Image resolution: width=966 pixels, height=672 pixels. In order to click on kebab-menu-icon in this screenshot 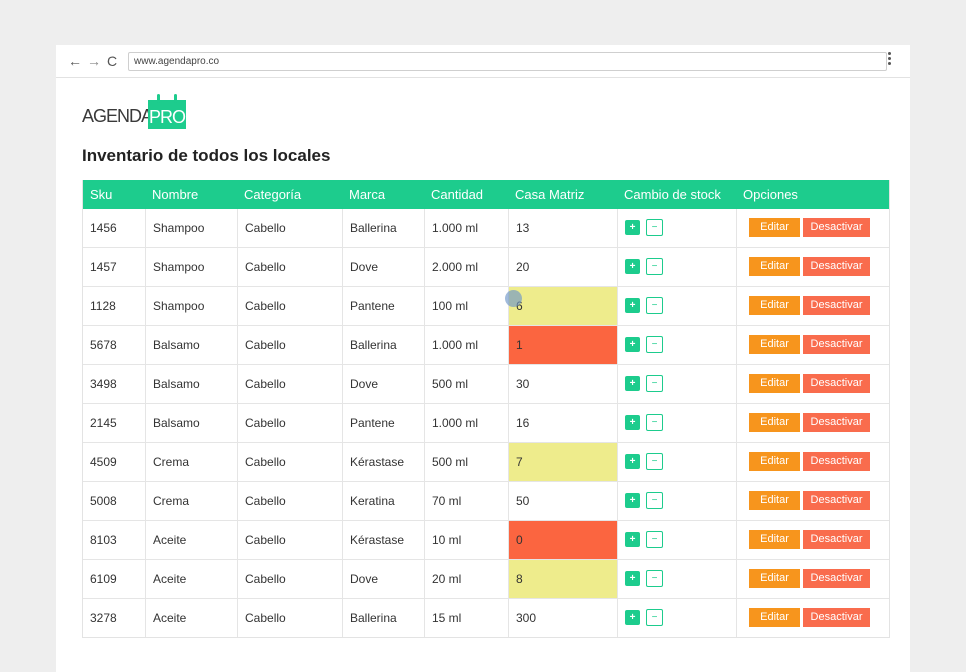, I will do `click(889, 59)`.